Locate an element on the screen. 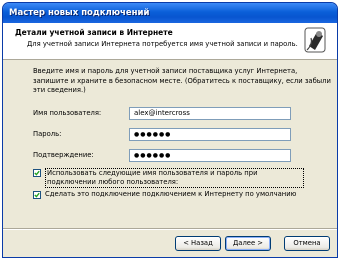  window-title: Мастер новых подключений is located at coordinates (170, 13).